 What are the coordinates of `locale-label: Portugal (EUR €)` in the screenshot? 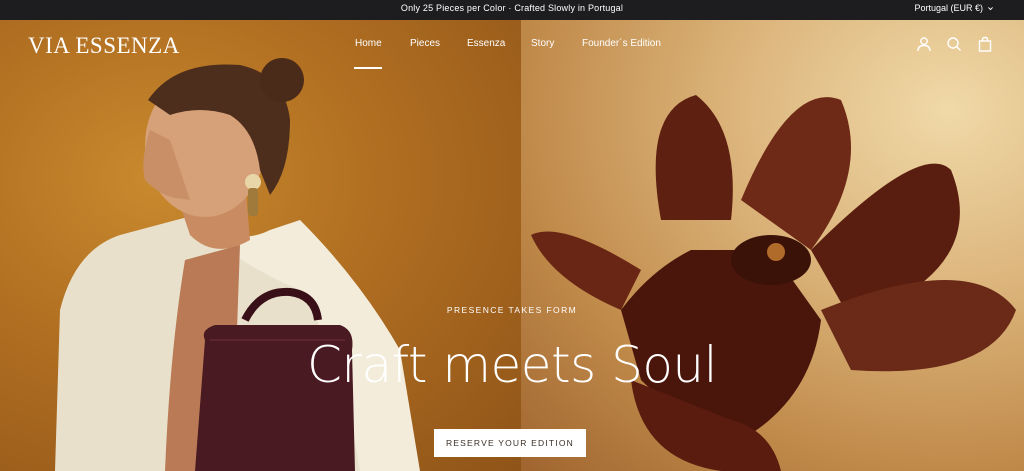 It's located at (948, 8).